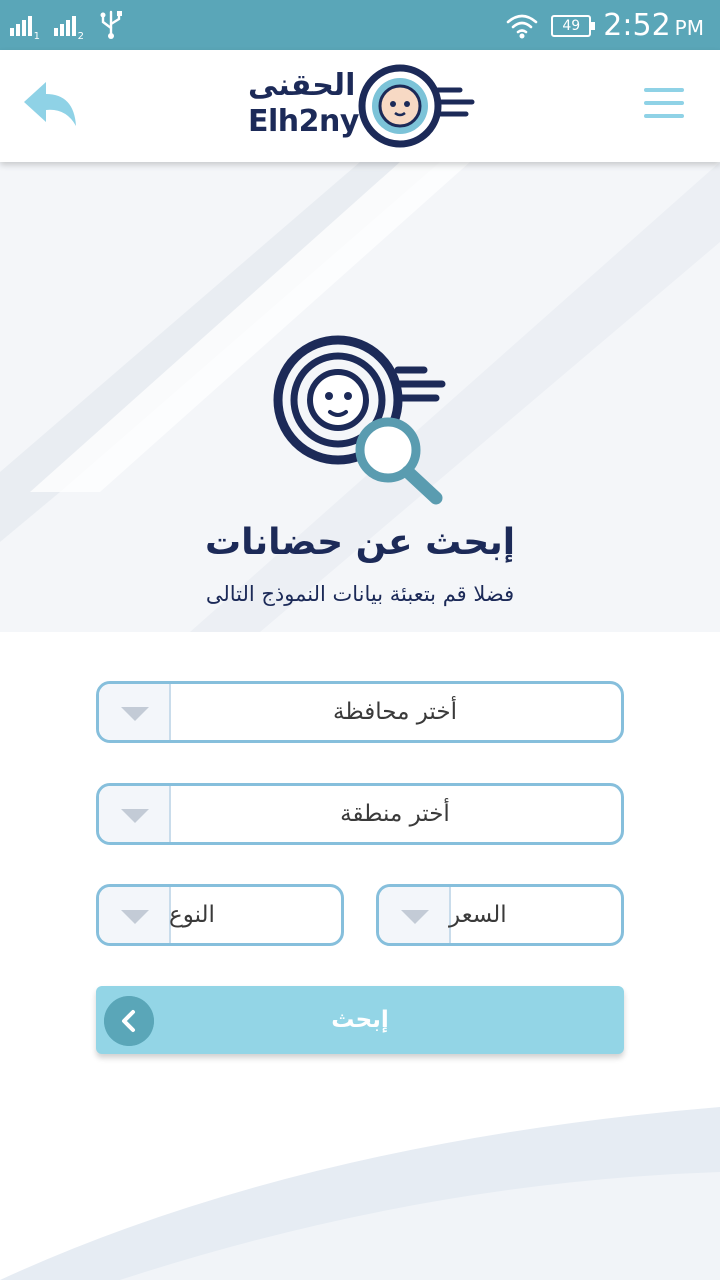 The width and height of the screenshot is (720, 1280). Describe the element at coordinates (359, 420) in the screenshot. I see `search-nursery-icon` at that location.